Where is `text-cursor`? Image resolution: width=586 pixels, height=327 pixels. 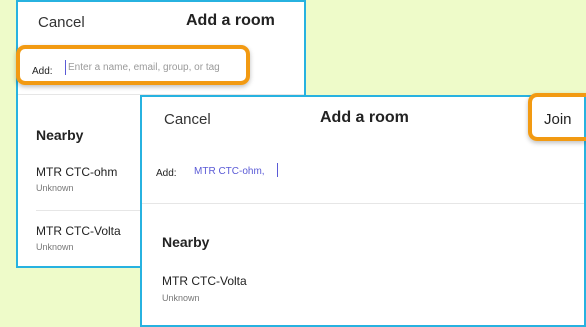
text-cursor is located at coordinates (277, 170).